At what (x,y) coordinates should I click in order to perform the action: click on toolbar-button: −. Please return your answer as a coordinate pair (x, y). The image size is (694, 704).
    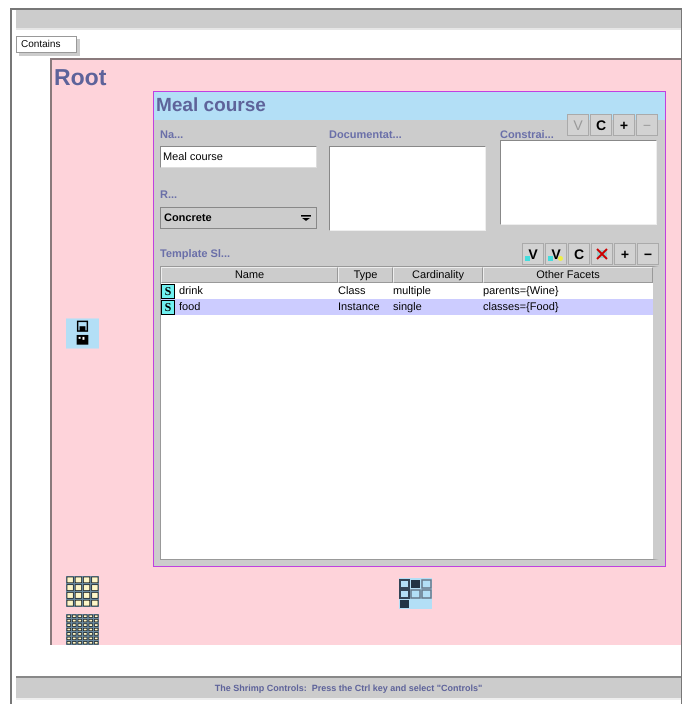
    Looking at the image, I should click on (648, 254).